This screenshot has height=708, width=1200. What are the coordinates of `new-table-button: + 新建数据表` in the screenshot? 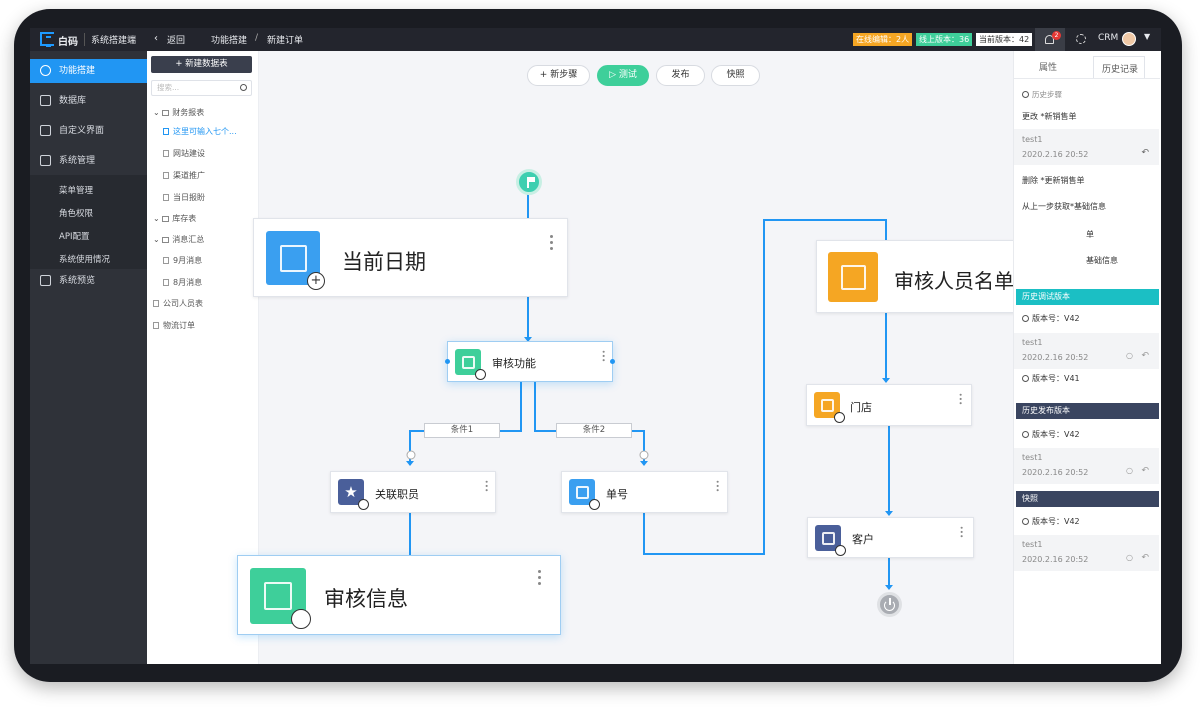 It's located at (201, 64).